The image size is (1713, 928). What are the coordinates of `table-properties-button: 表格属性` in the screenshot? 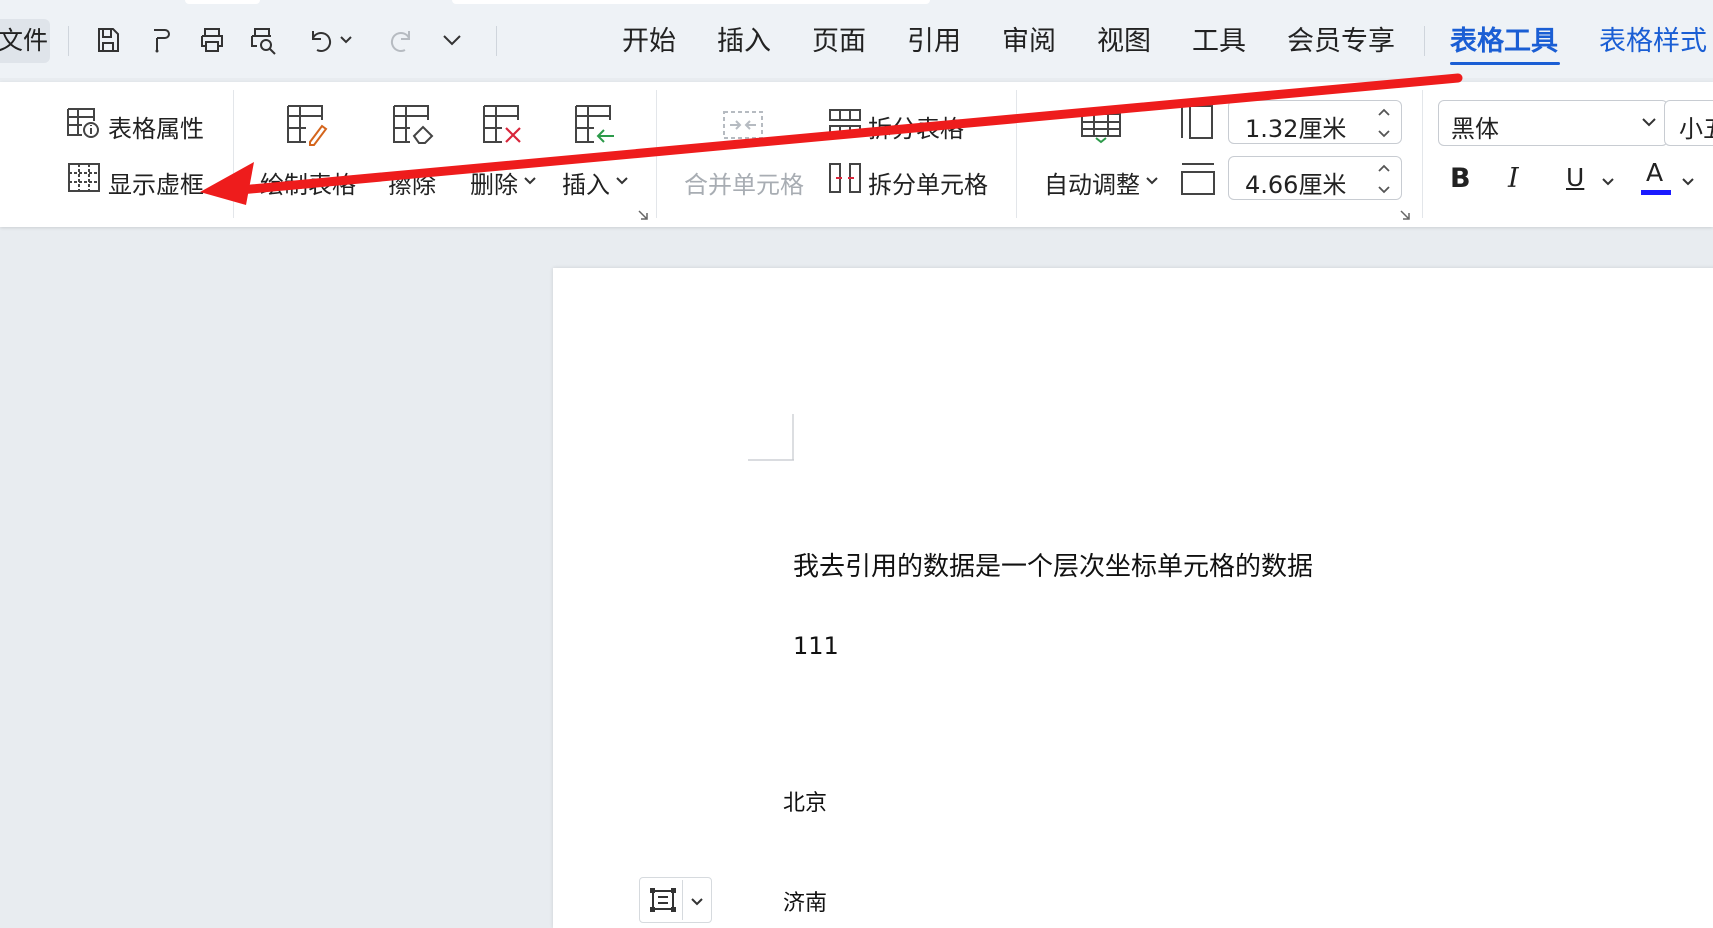 It's located at (156, 126).